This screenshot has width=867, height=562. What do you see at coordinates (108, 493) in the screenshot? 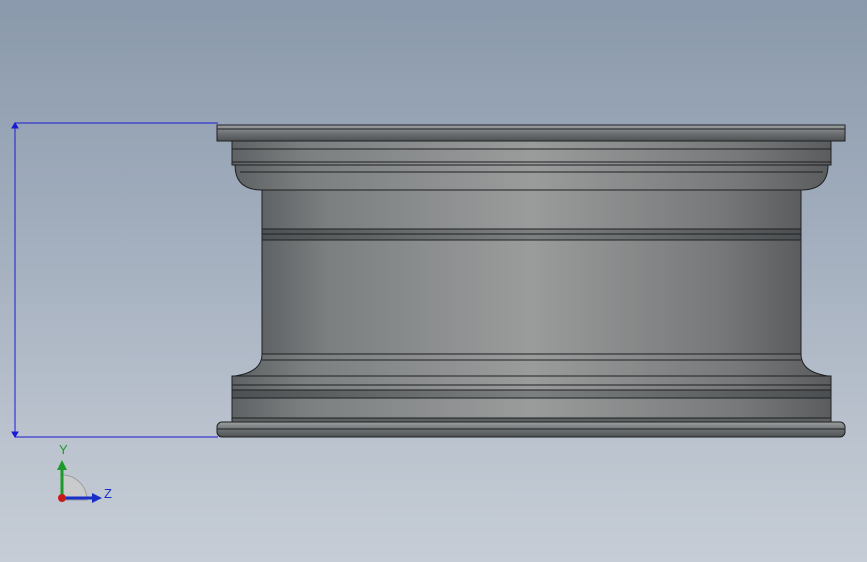
I see `triad-z-label: Z` at bounding box center [108, 493].